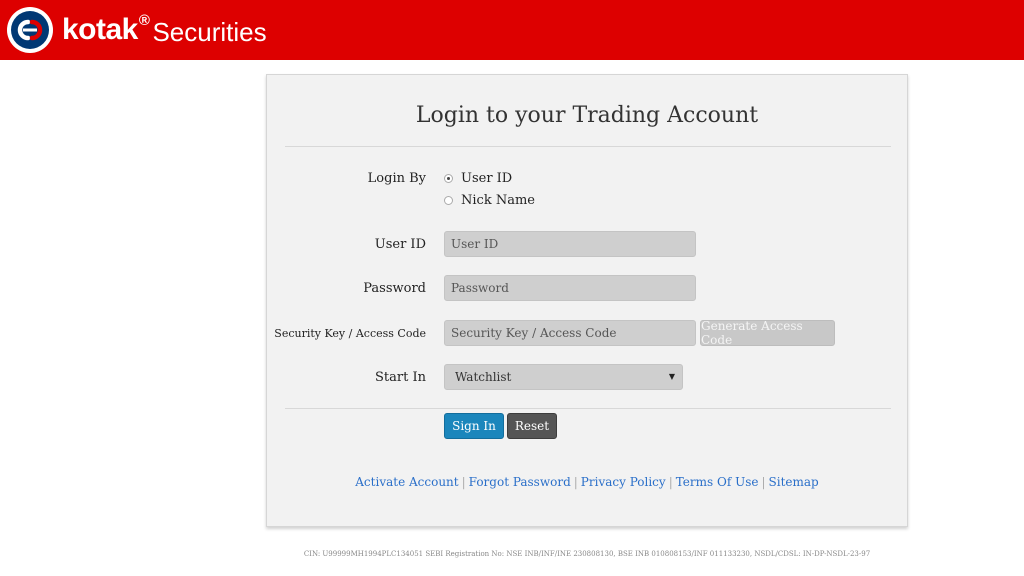  Describe the element at coordinates (588, 408) in the screenshot. I see `buttons-divider` at that location.